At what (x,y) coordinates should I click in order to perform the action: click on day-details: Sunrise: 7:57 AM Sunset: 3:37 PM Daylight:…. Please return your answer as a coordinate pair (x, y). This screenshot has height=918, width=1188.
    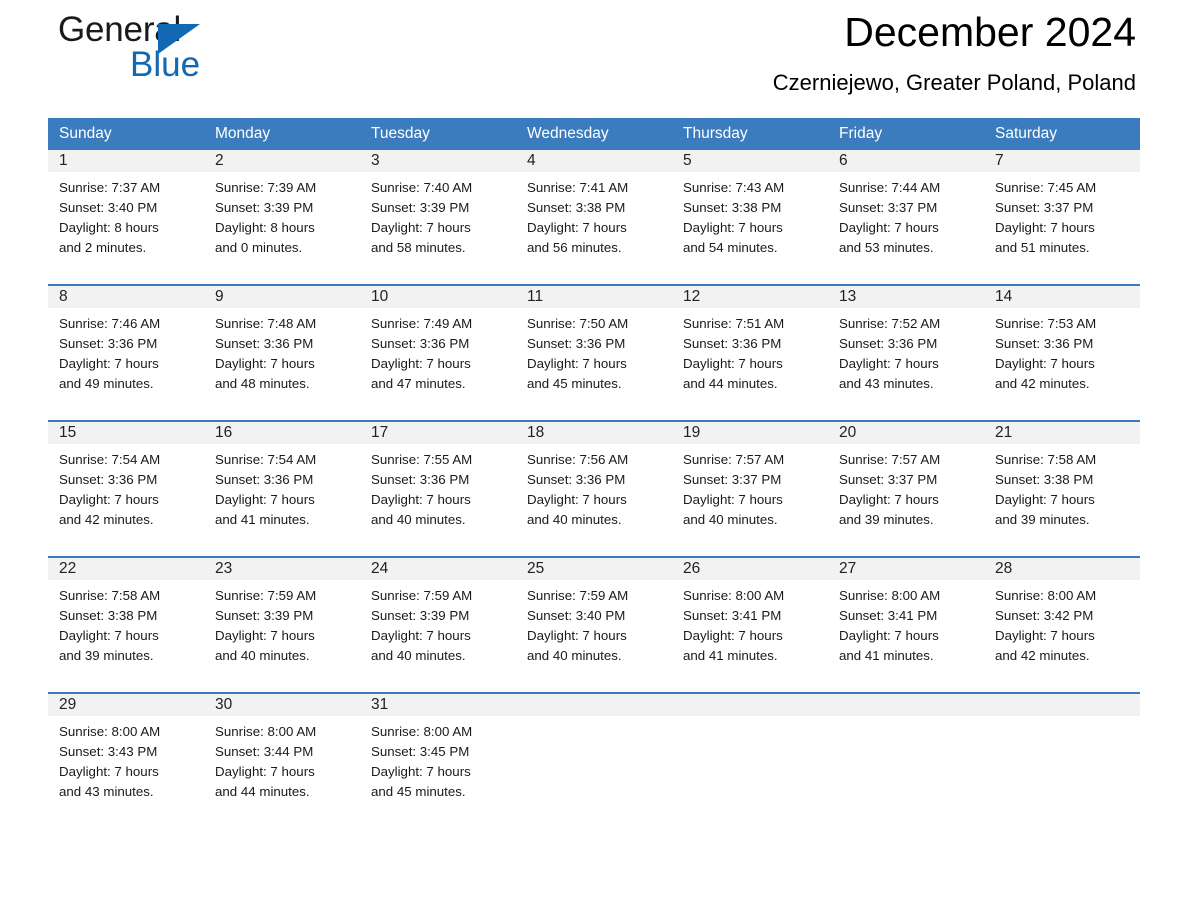
    Looking at the image, I should click on (750, 487).